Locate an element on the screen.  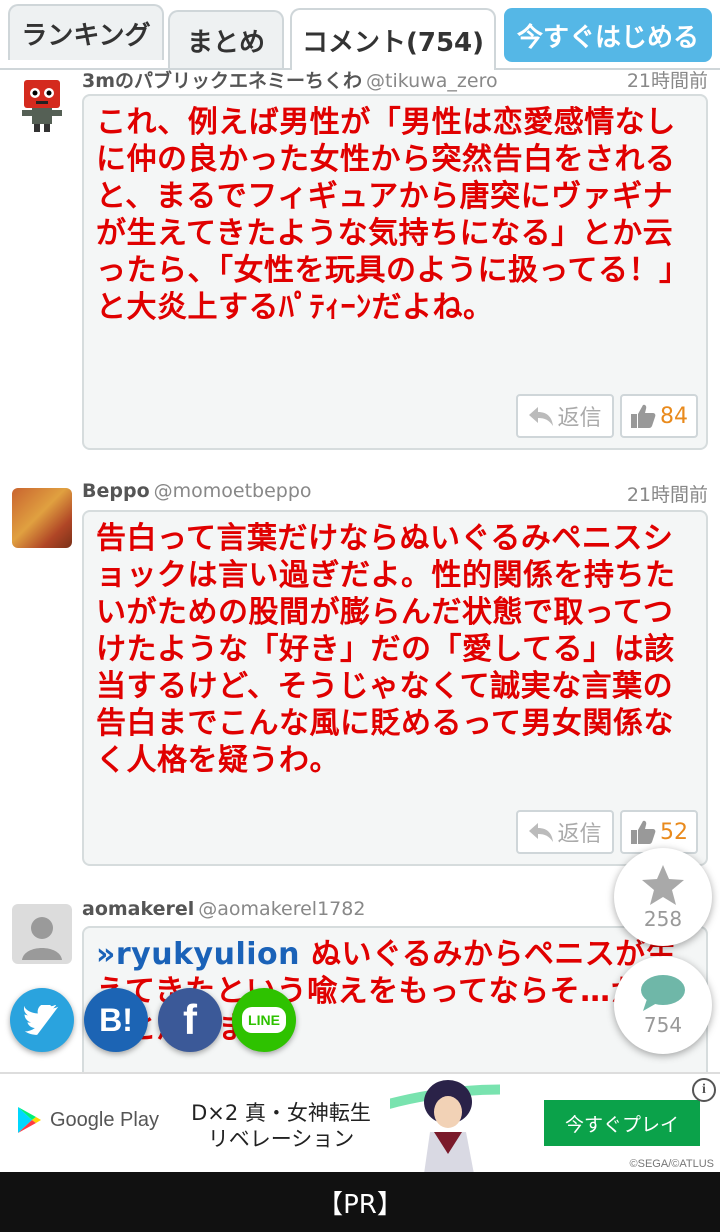
comment-count: 754 is located at coordinates (663, 1025).